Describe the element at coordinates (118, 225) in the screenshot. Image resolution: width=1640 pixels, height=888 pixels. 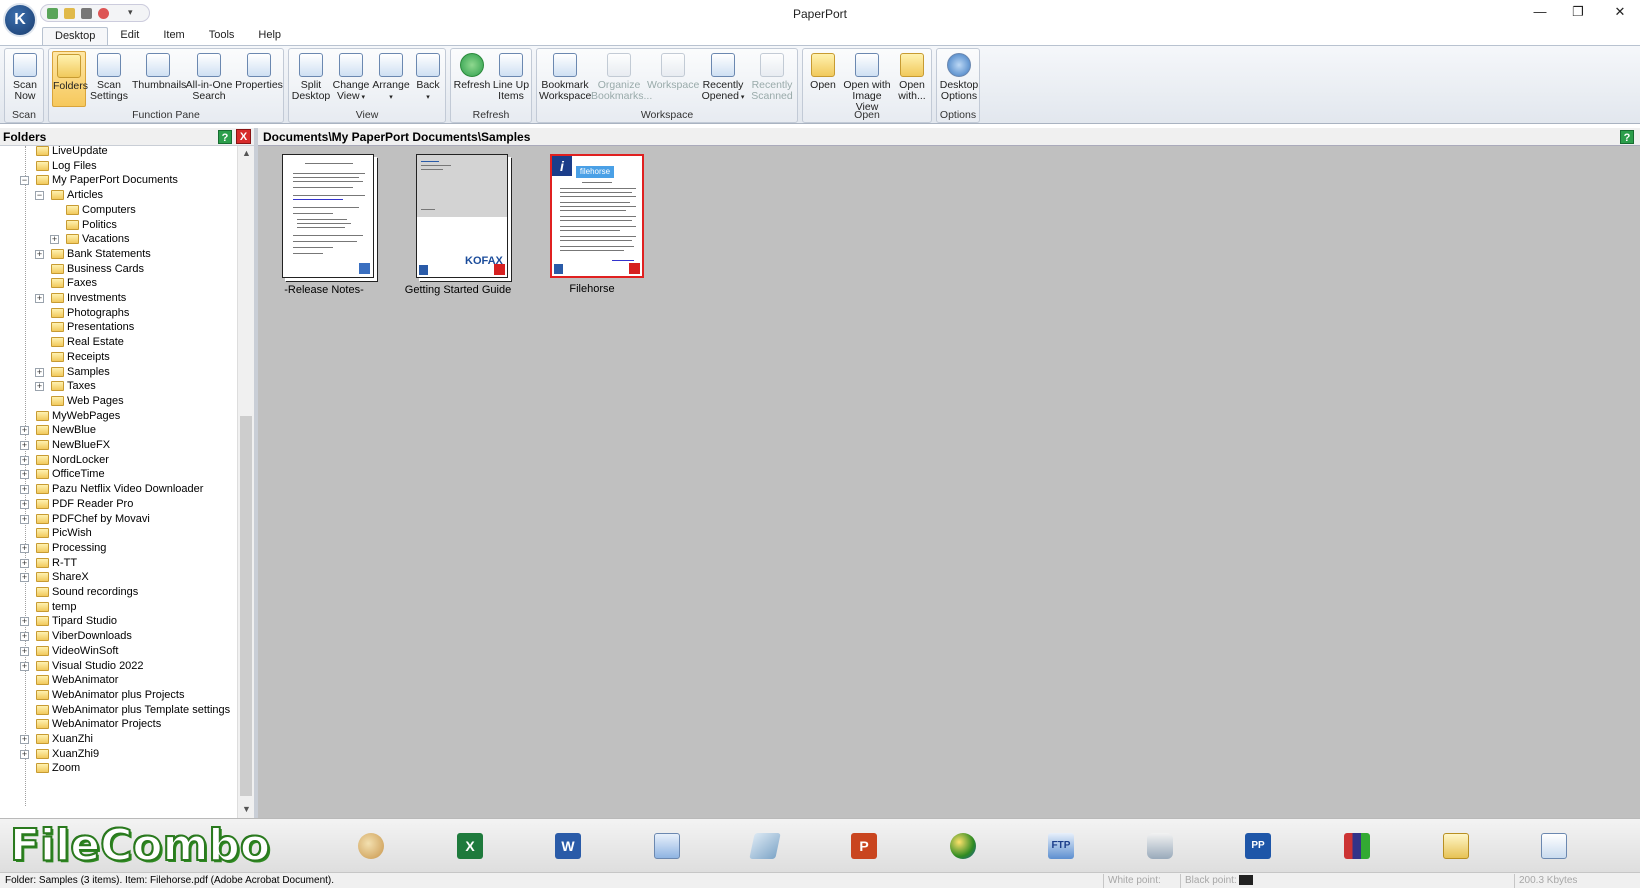
I see `folder-item: Politics` at that location.